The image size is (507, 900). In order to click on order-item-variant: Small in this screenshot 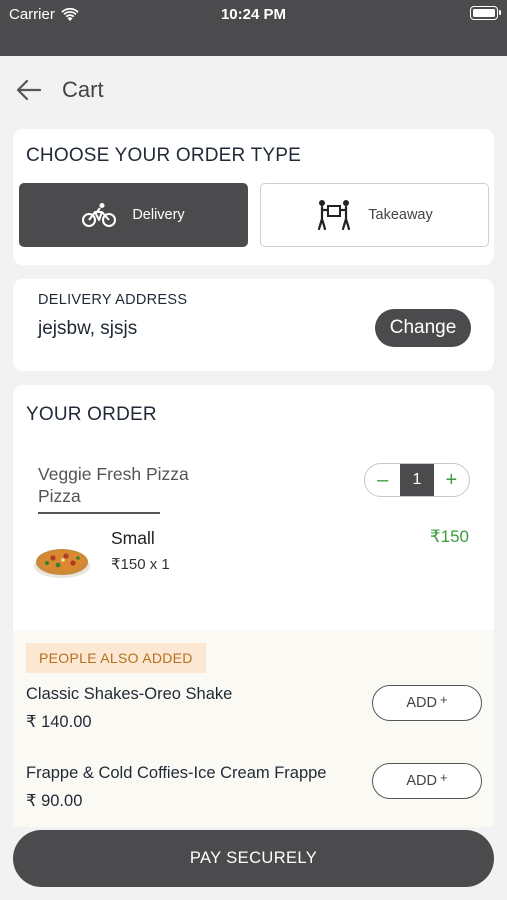, I will do `click(133, 538)`.